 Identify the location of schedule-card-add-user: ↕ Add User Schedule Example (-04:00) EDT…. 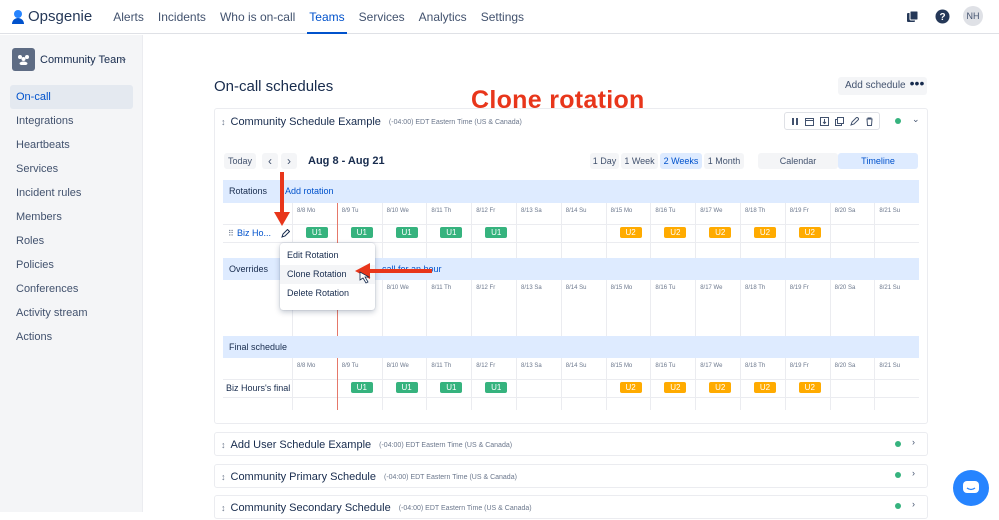
(571, 444).